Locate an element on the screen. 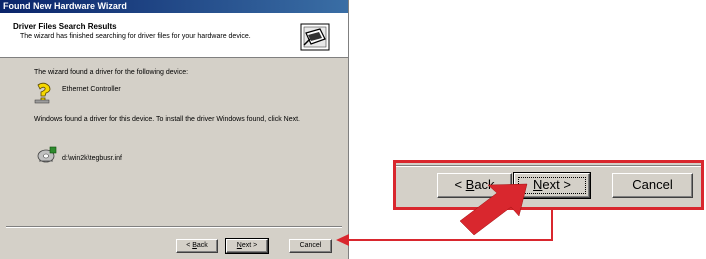 This screenshot has height=259, width=706. connector-line is located at coordinates (450, 225).